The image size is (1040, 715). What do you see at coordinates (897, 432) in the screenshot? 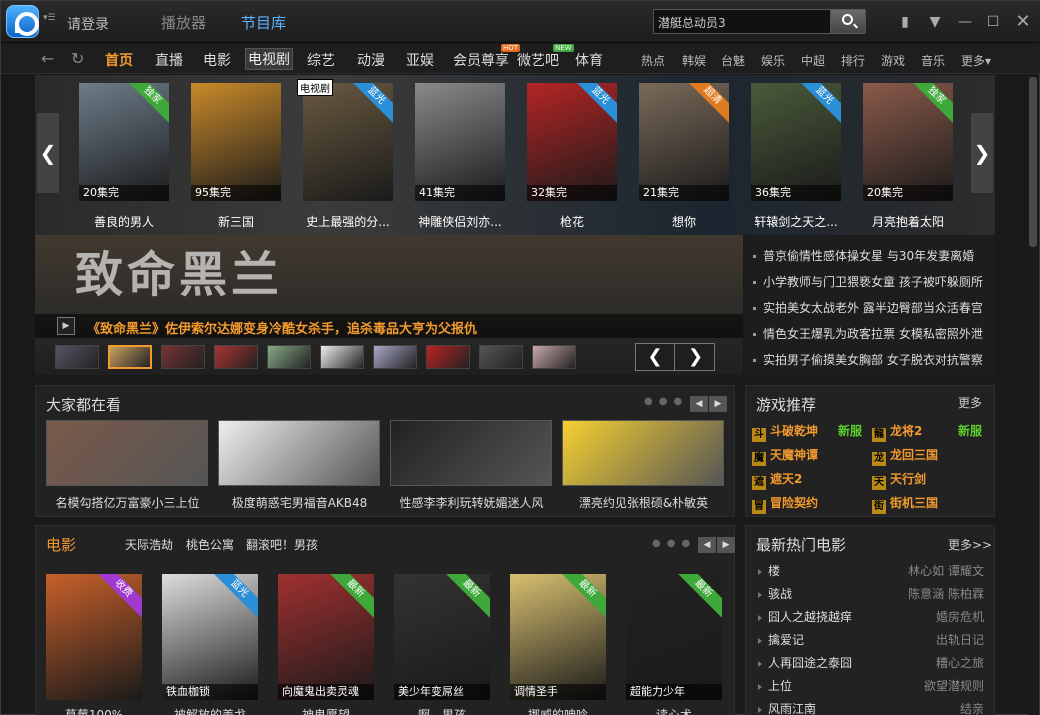
I see `game-item: 龍龙将2` at bounding box center [897, 432].